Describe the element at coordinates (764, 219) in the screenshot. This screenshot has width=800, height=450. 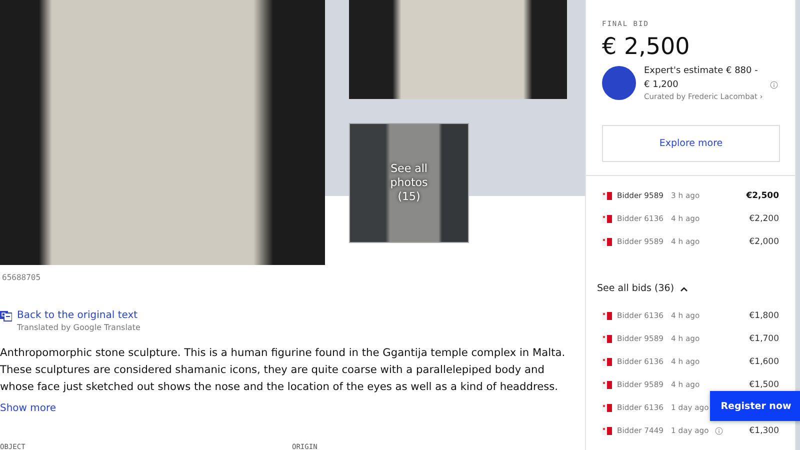
I see `bid-amount: €2,200` at that location.